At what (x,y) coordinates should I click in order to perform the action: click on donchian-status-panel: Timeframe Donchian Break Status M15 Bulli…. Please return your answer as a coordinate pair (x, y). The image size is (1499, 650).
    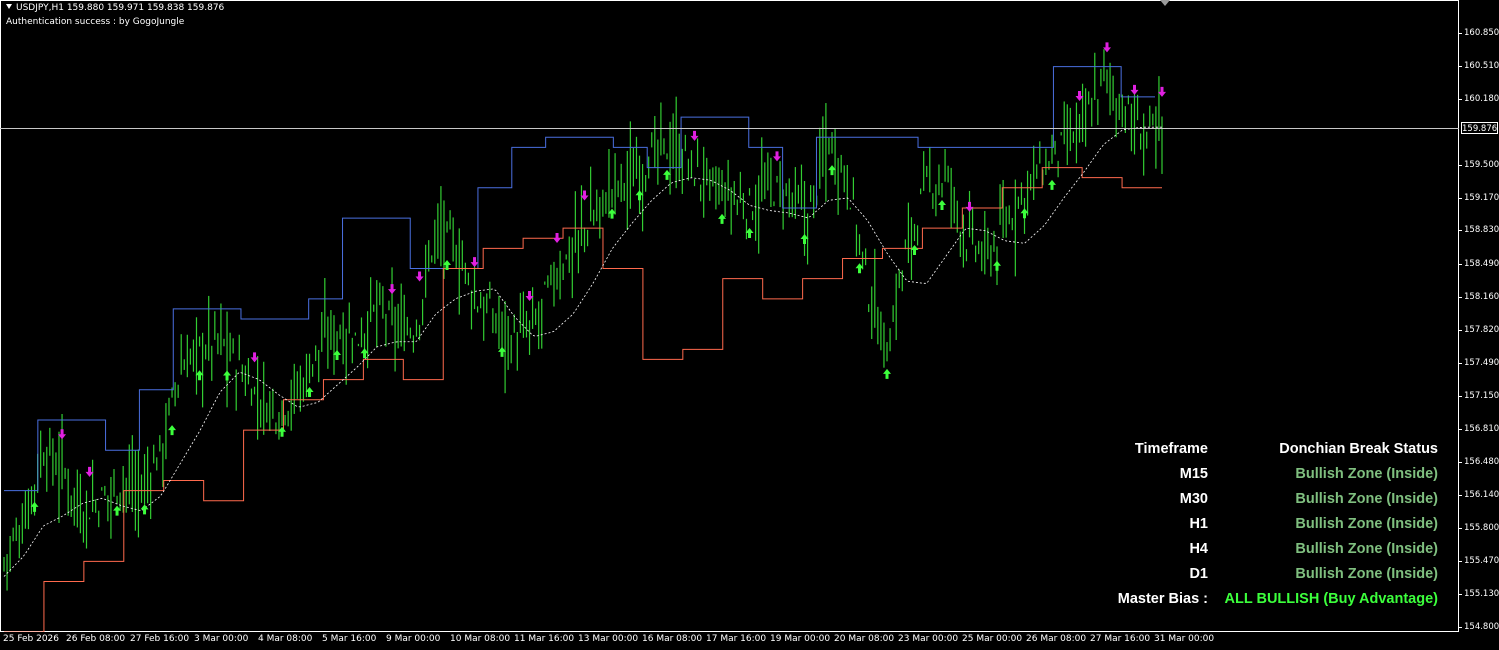
    Looking at the image, I should click on (1258, 528).